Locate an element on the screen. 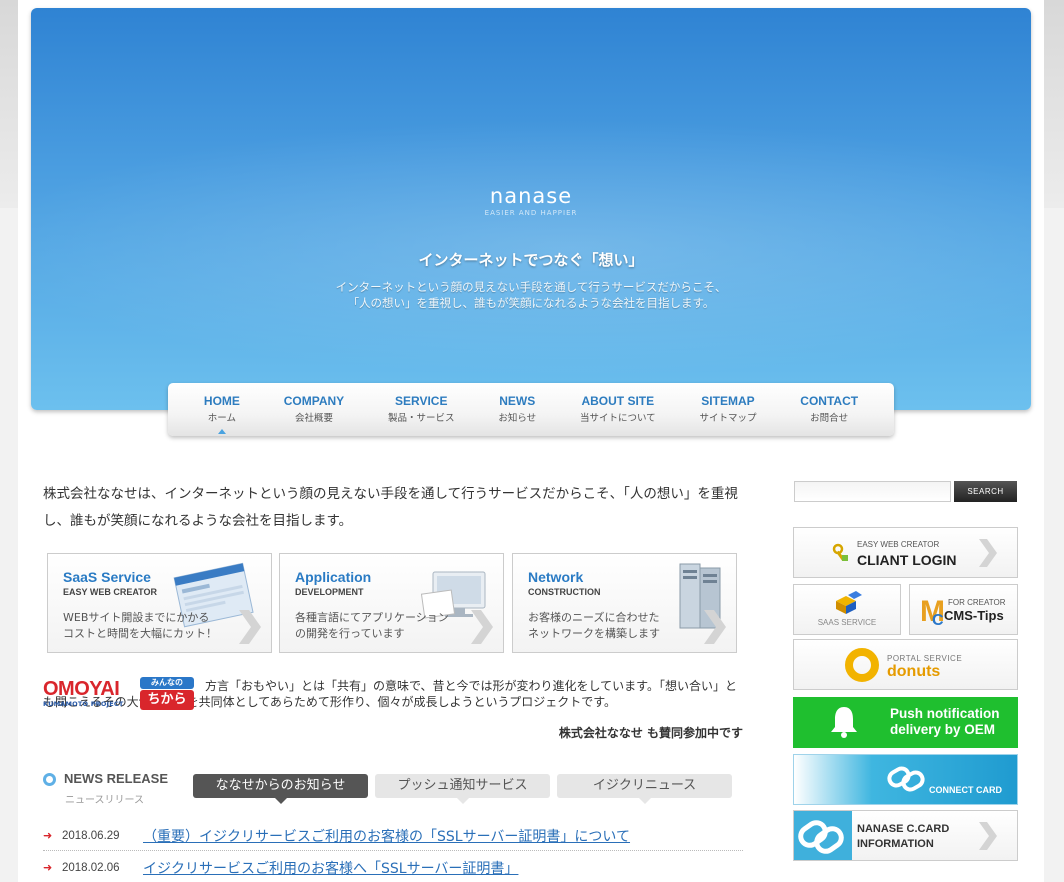 Image resolution: width=1064 pixels, height=882 pixels. cubes-icon is located at coordinates (849, 602).